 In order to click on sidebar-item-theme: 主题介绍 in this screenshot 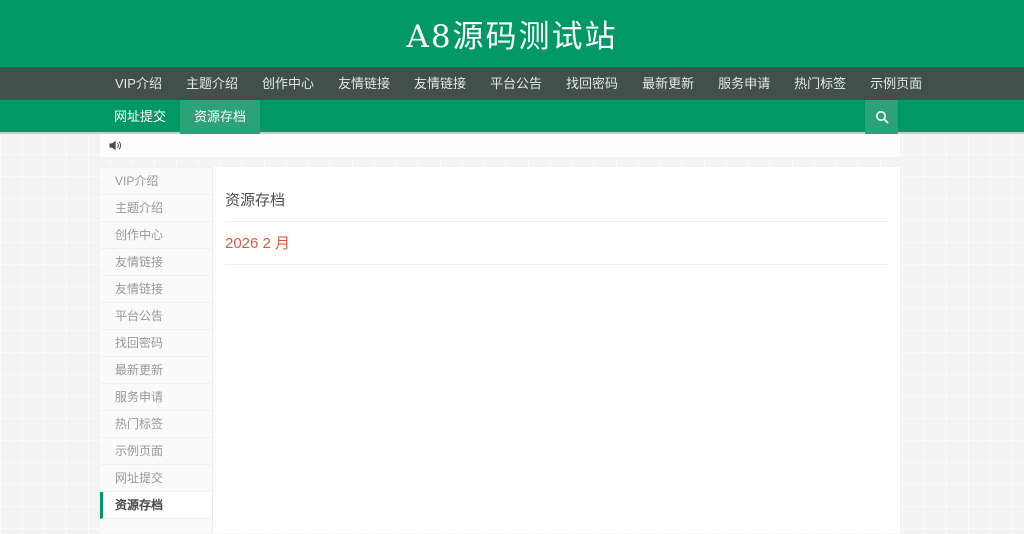, I will do `click(156, 208)`.